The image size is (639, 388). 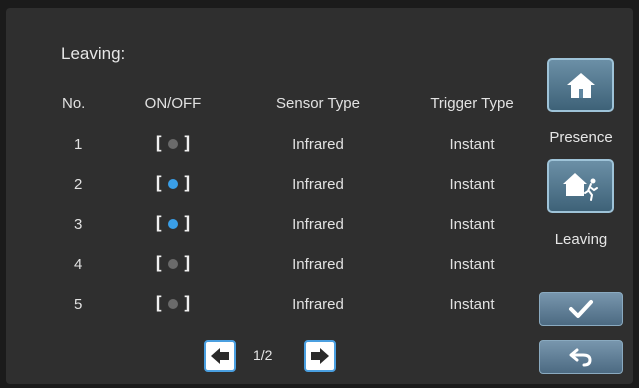 I want to click on arrow-left-icon, so click(x=220, y=356).